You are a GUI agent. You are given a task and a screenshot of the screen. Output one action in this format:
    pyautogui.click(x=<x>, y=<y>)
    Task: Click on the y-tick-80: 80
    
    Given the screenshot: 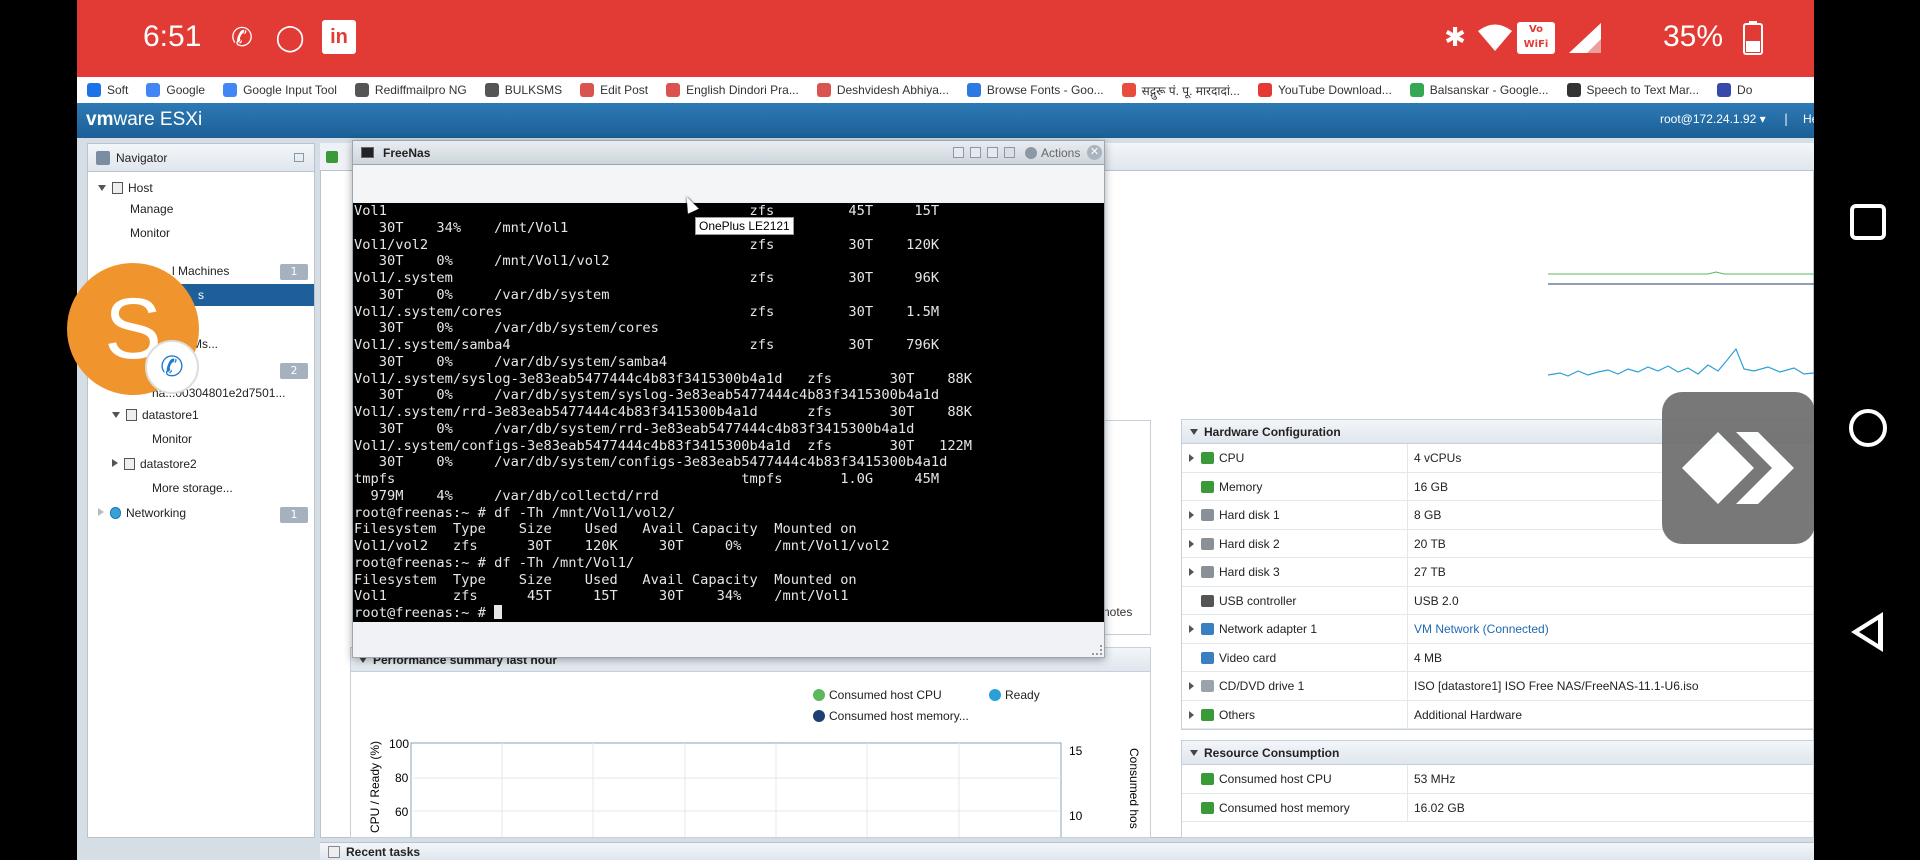 What is the action you would take?
    pyautogui.click(x=402, y=778)
    